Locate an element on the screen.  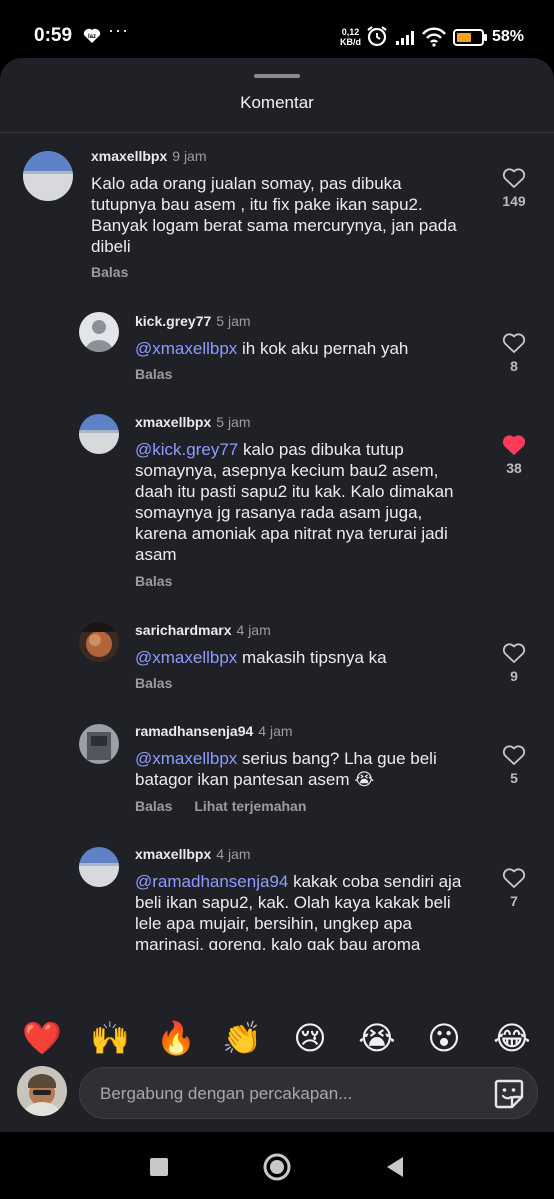
comment-header: sarichardmarx 4 jam is located at coordinates (203, 630).